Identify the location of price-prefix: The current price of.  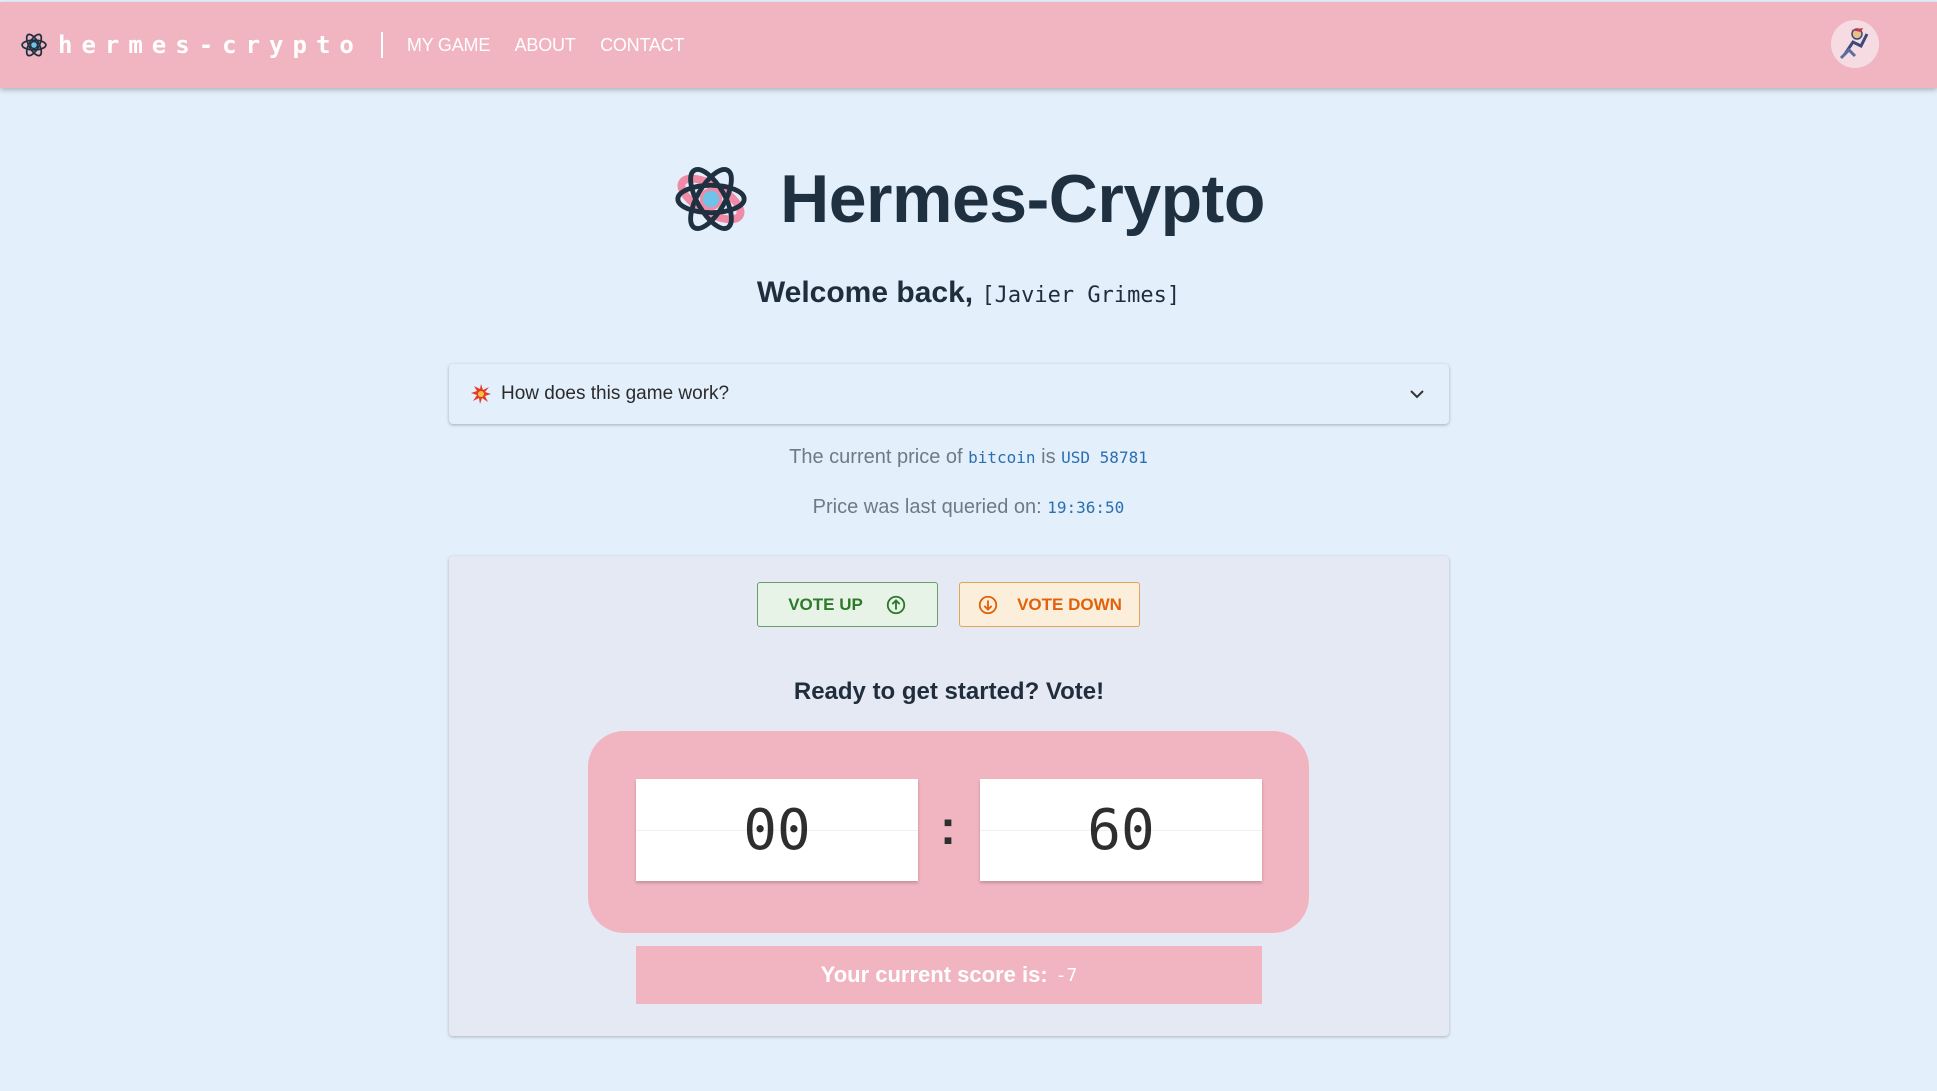
(876, 457).